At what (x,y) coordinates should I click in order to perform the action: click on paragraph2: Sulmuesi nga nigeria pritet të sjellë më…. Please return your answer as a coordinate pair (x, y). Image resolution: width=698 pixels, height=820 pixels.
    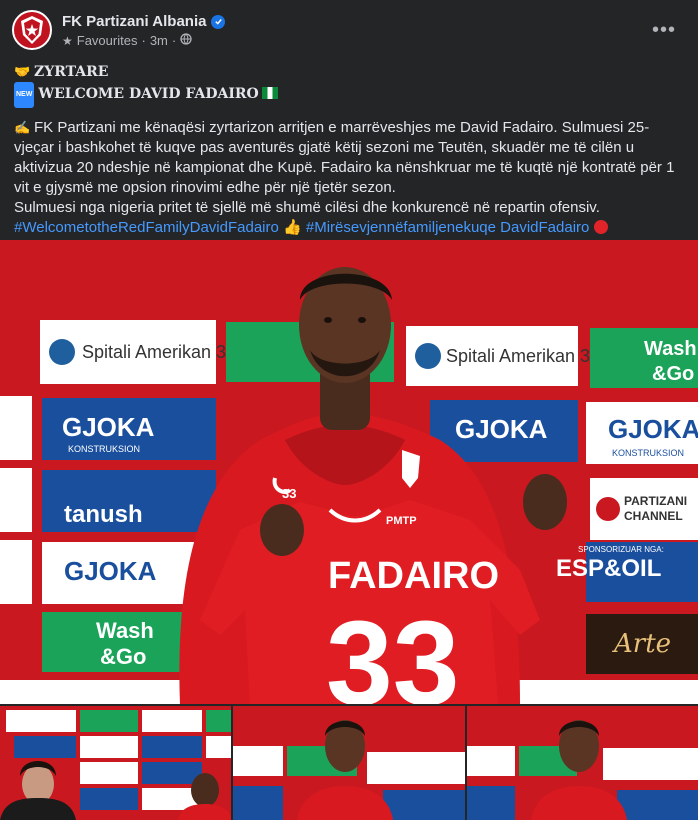
    Looking at the image, I should click on (307, 207).